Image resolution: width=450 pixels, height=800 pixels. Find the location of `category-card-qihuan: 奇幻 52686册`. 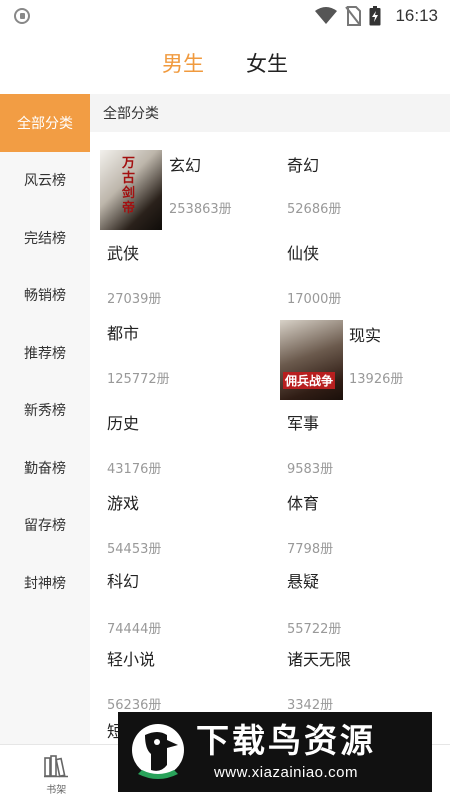

category-card-qihuan: 奇幻 52686册 is located at coordinates (355, 177).